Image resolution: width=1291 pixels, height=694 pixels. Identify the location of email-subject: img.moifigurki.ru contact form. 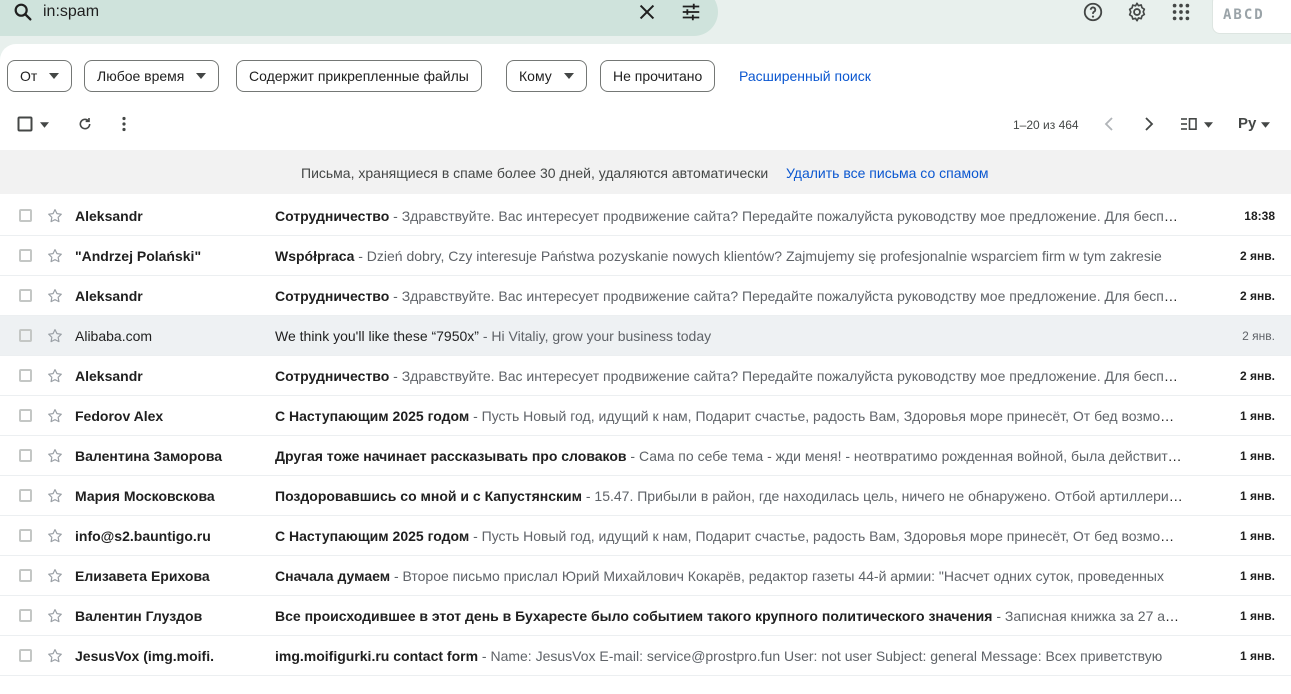
(377, 656).